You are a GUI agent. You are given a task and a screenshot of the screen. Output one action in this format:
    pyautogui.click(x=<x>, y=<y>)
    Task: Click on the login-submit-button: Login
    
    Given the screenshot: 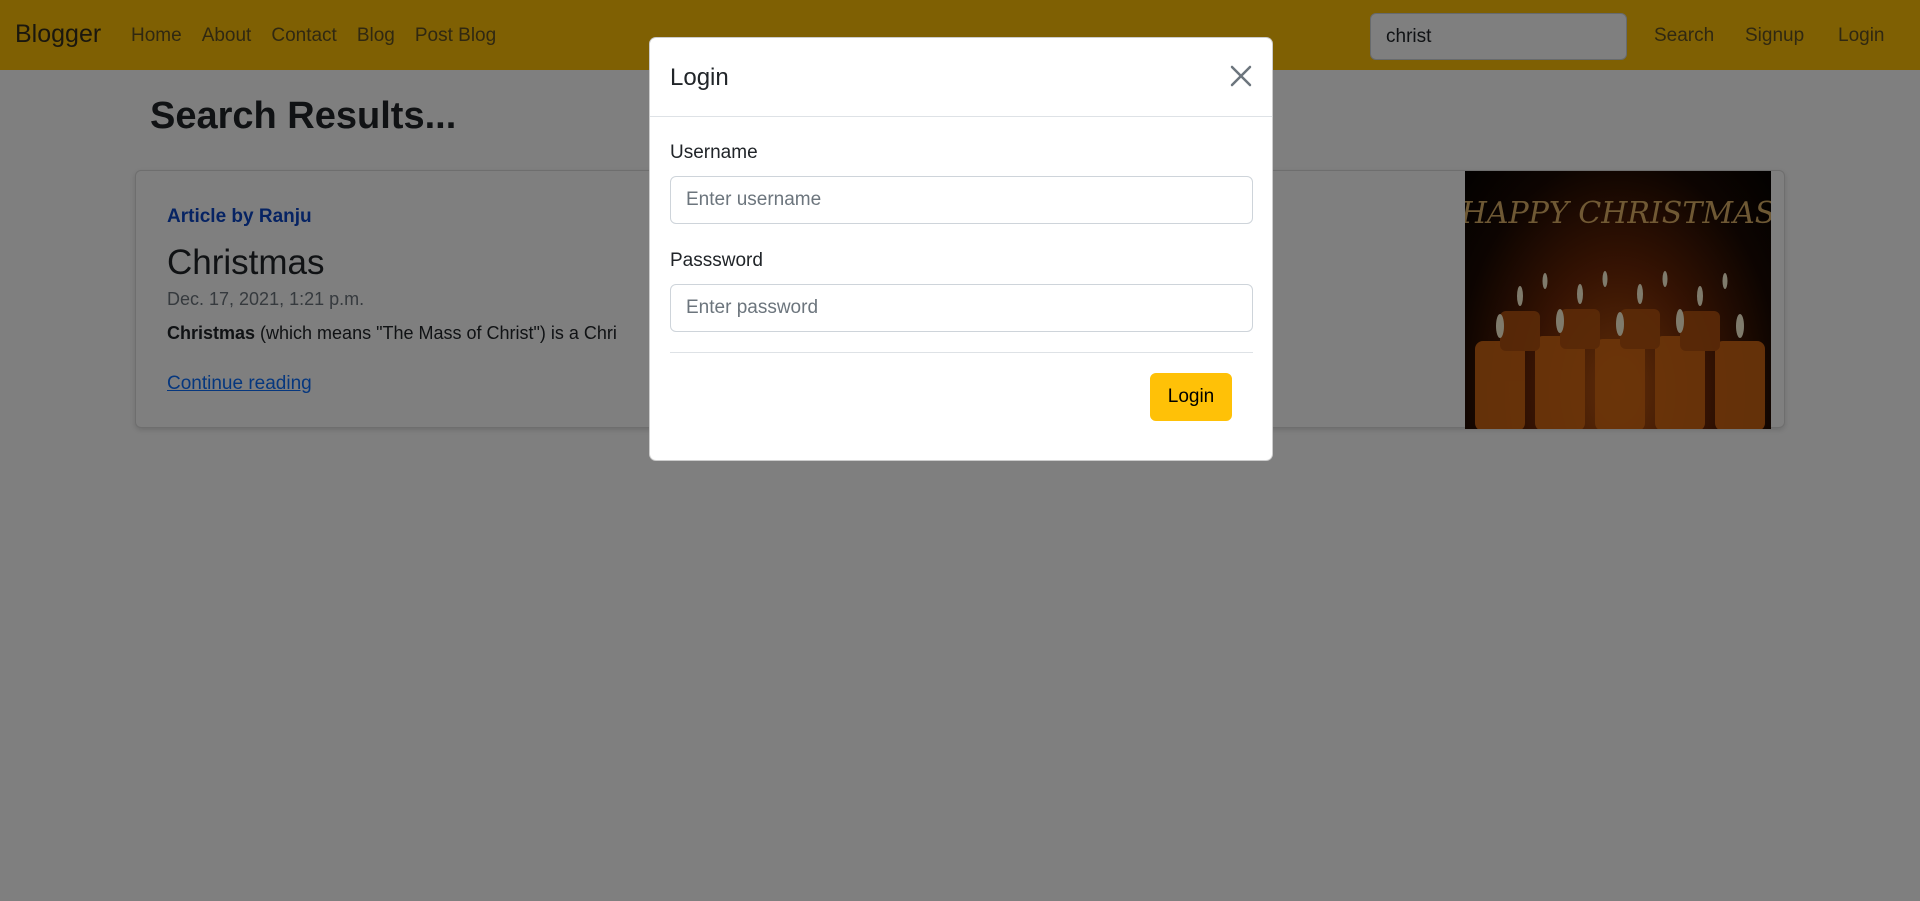 What is the action you would take?
    pyautogui.click(x=1191, y=397)
    